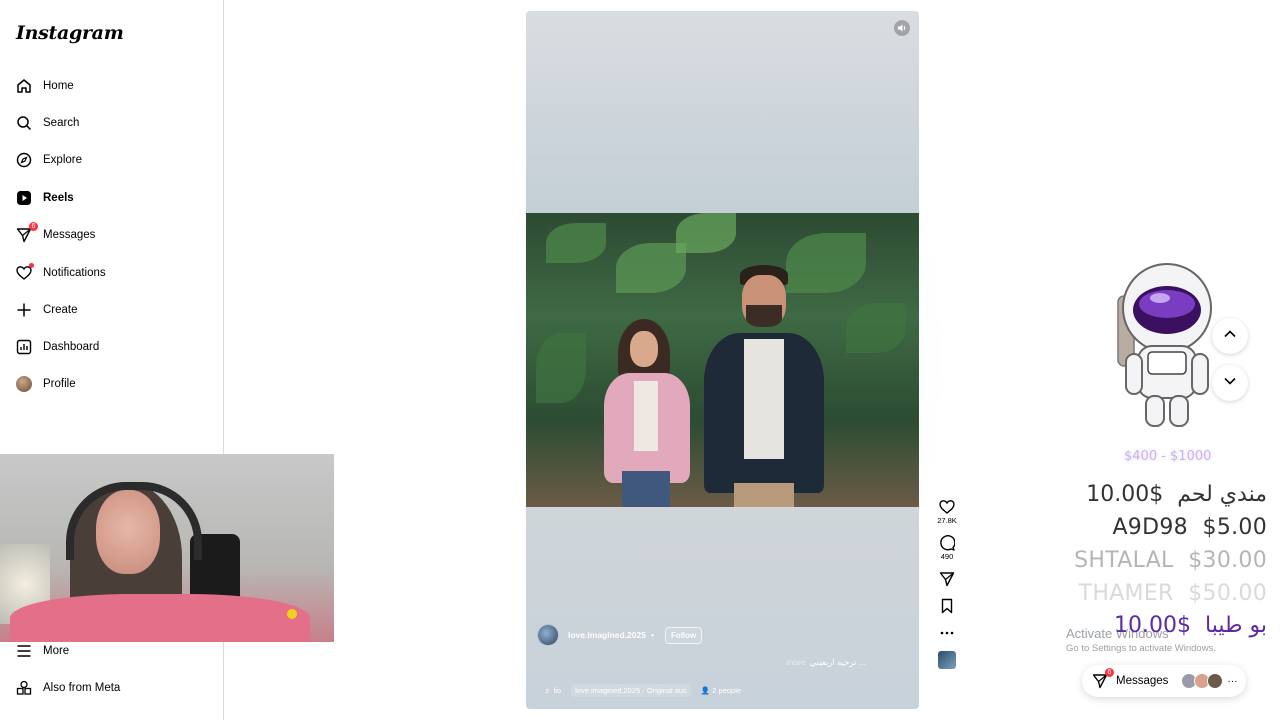  Describe the element at coordinates (683, 635) in the screenshot. I see `follow-button: Follow` at that location.